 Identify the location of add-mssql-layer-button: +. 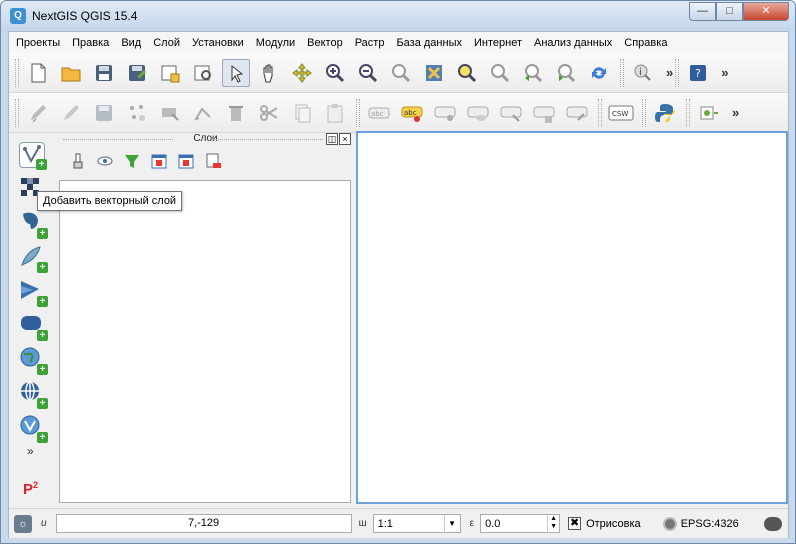
(33, 292).